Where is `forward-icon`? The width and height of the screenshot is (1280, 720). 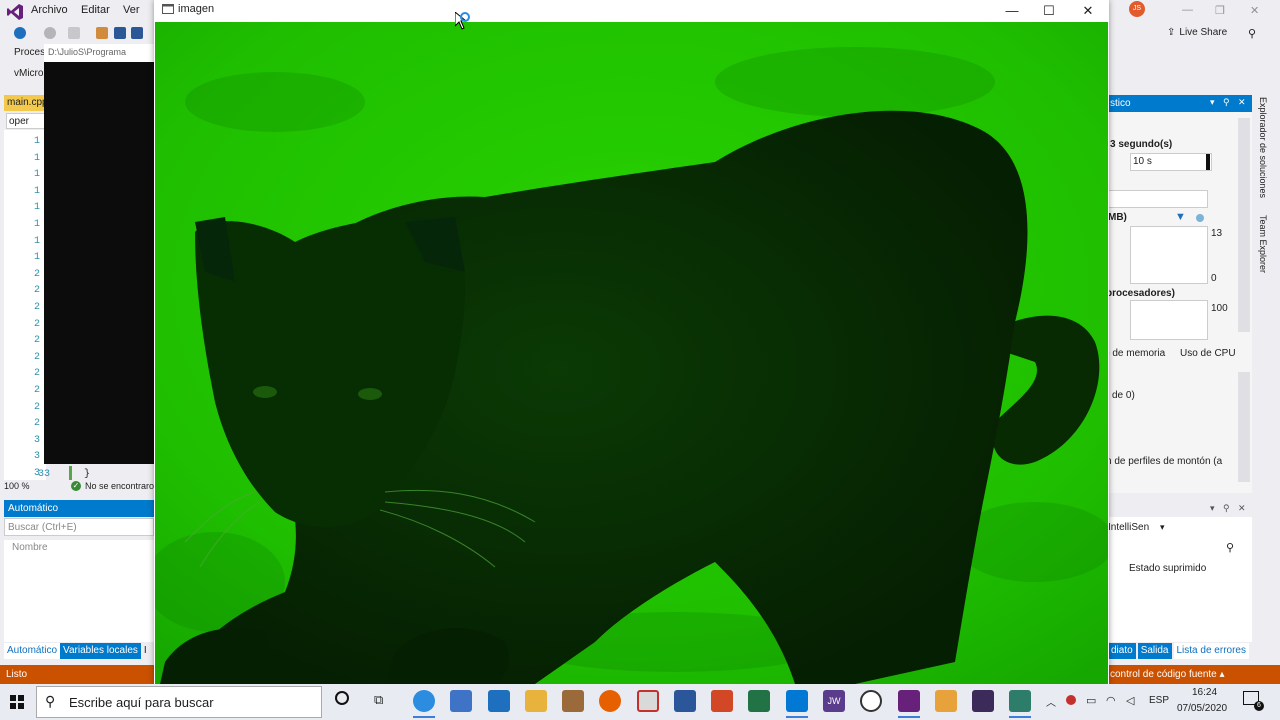 forward-icon is located at coordinates (50, 33).